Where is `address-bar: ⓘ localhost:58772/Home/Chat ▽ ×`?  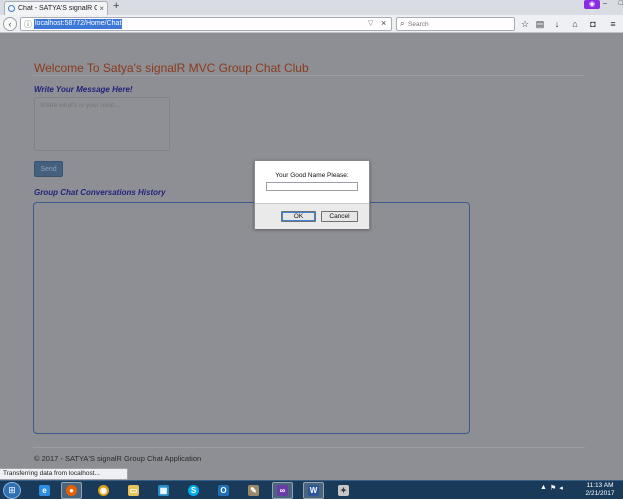 address-bar: ⓘ localhost:58772/Home/Chat ▽ × is located at coordinates (206, 24).